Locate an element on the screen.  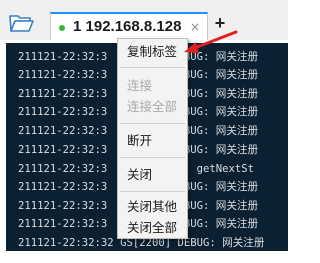
menu-item-copy-tab: 复制标签 is located at coordinates (152, 52).